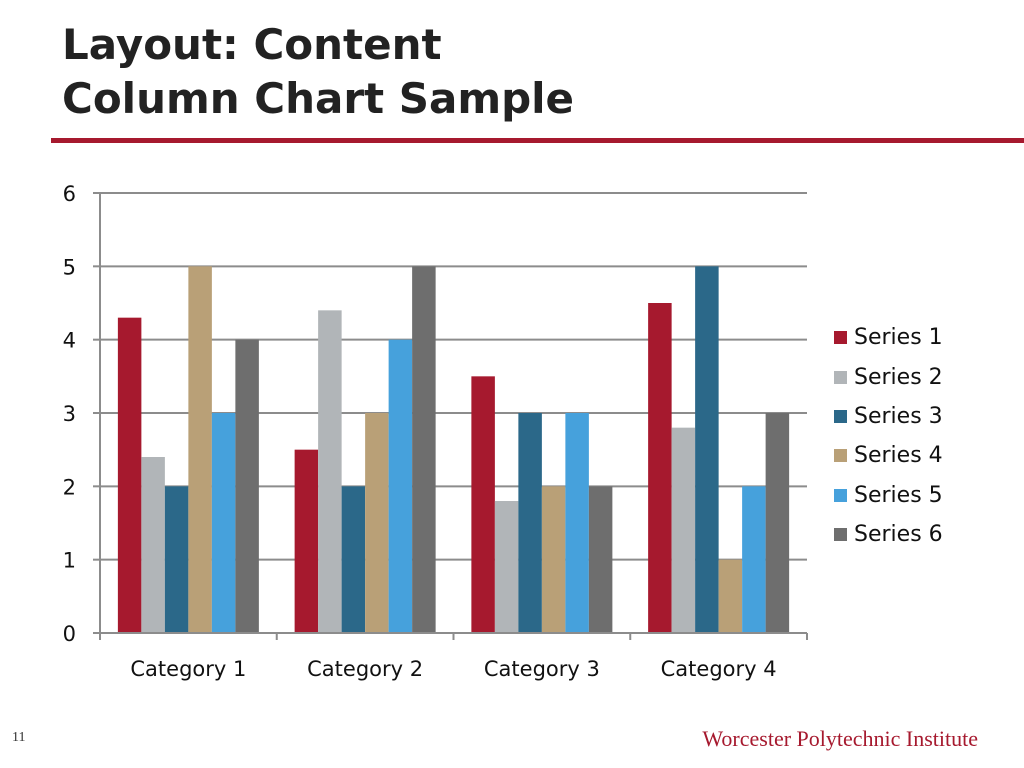 This screenshot has height=768, width=1024. What do you see at coordinates (19, 737) in the screenshot?
I see `page-number: 11` at bounding box center [19, 737].